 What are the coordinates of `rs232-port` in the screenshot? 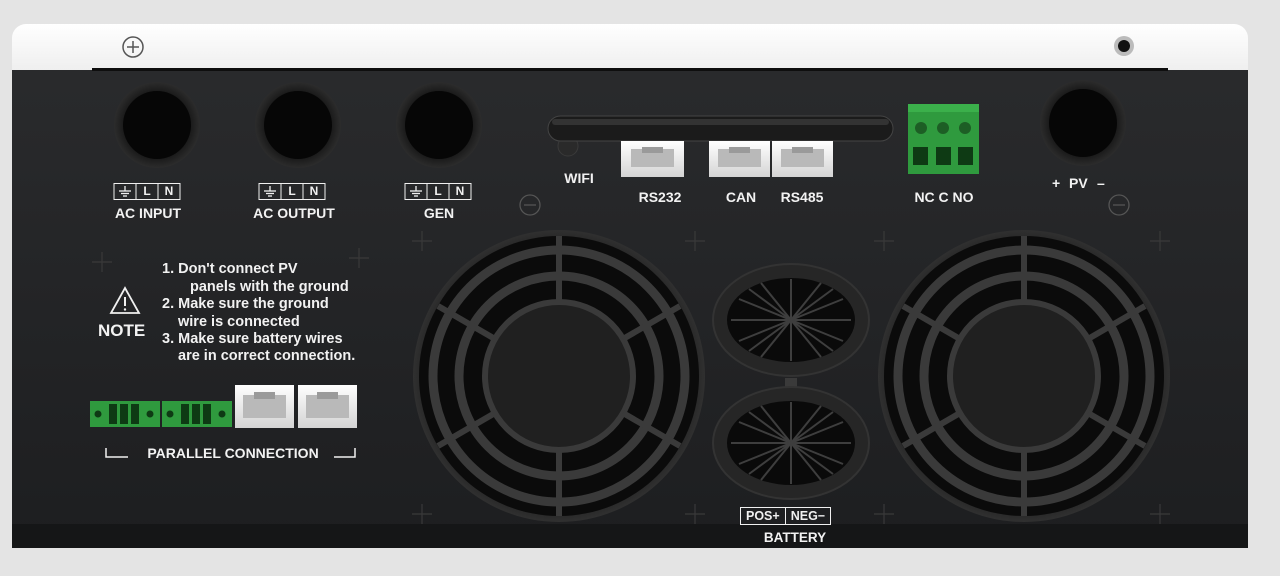 It's located at (652, 159).